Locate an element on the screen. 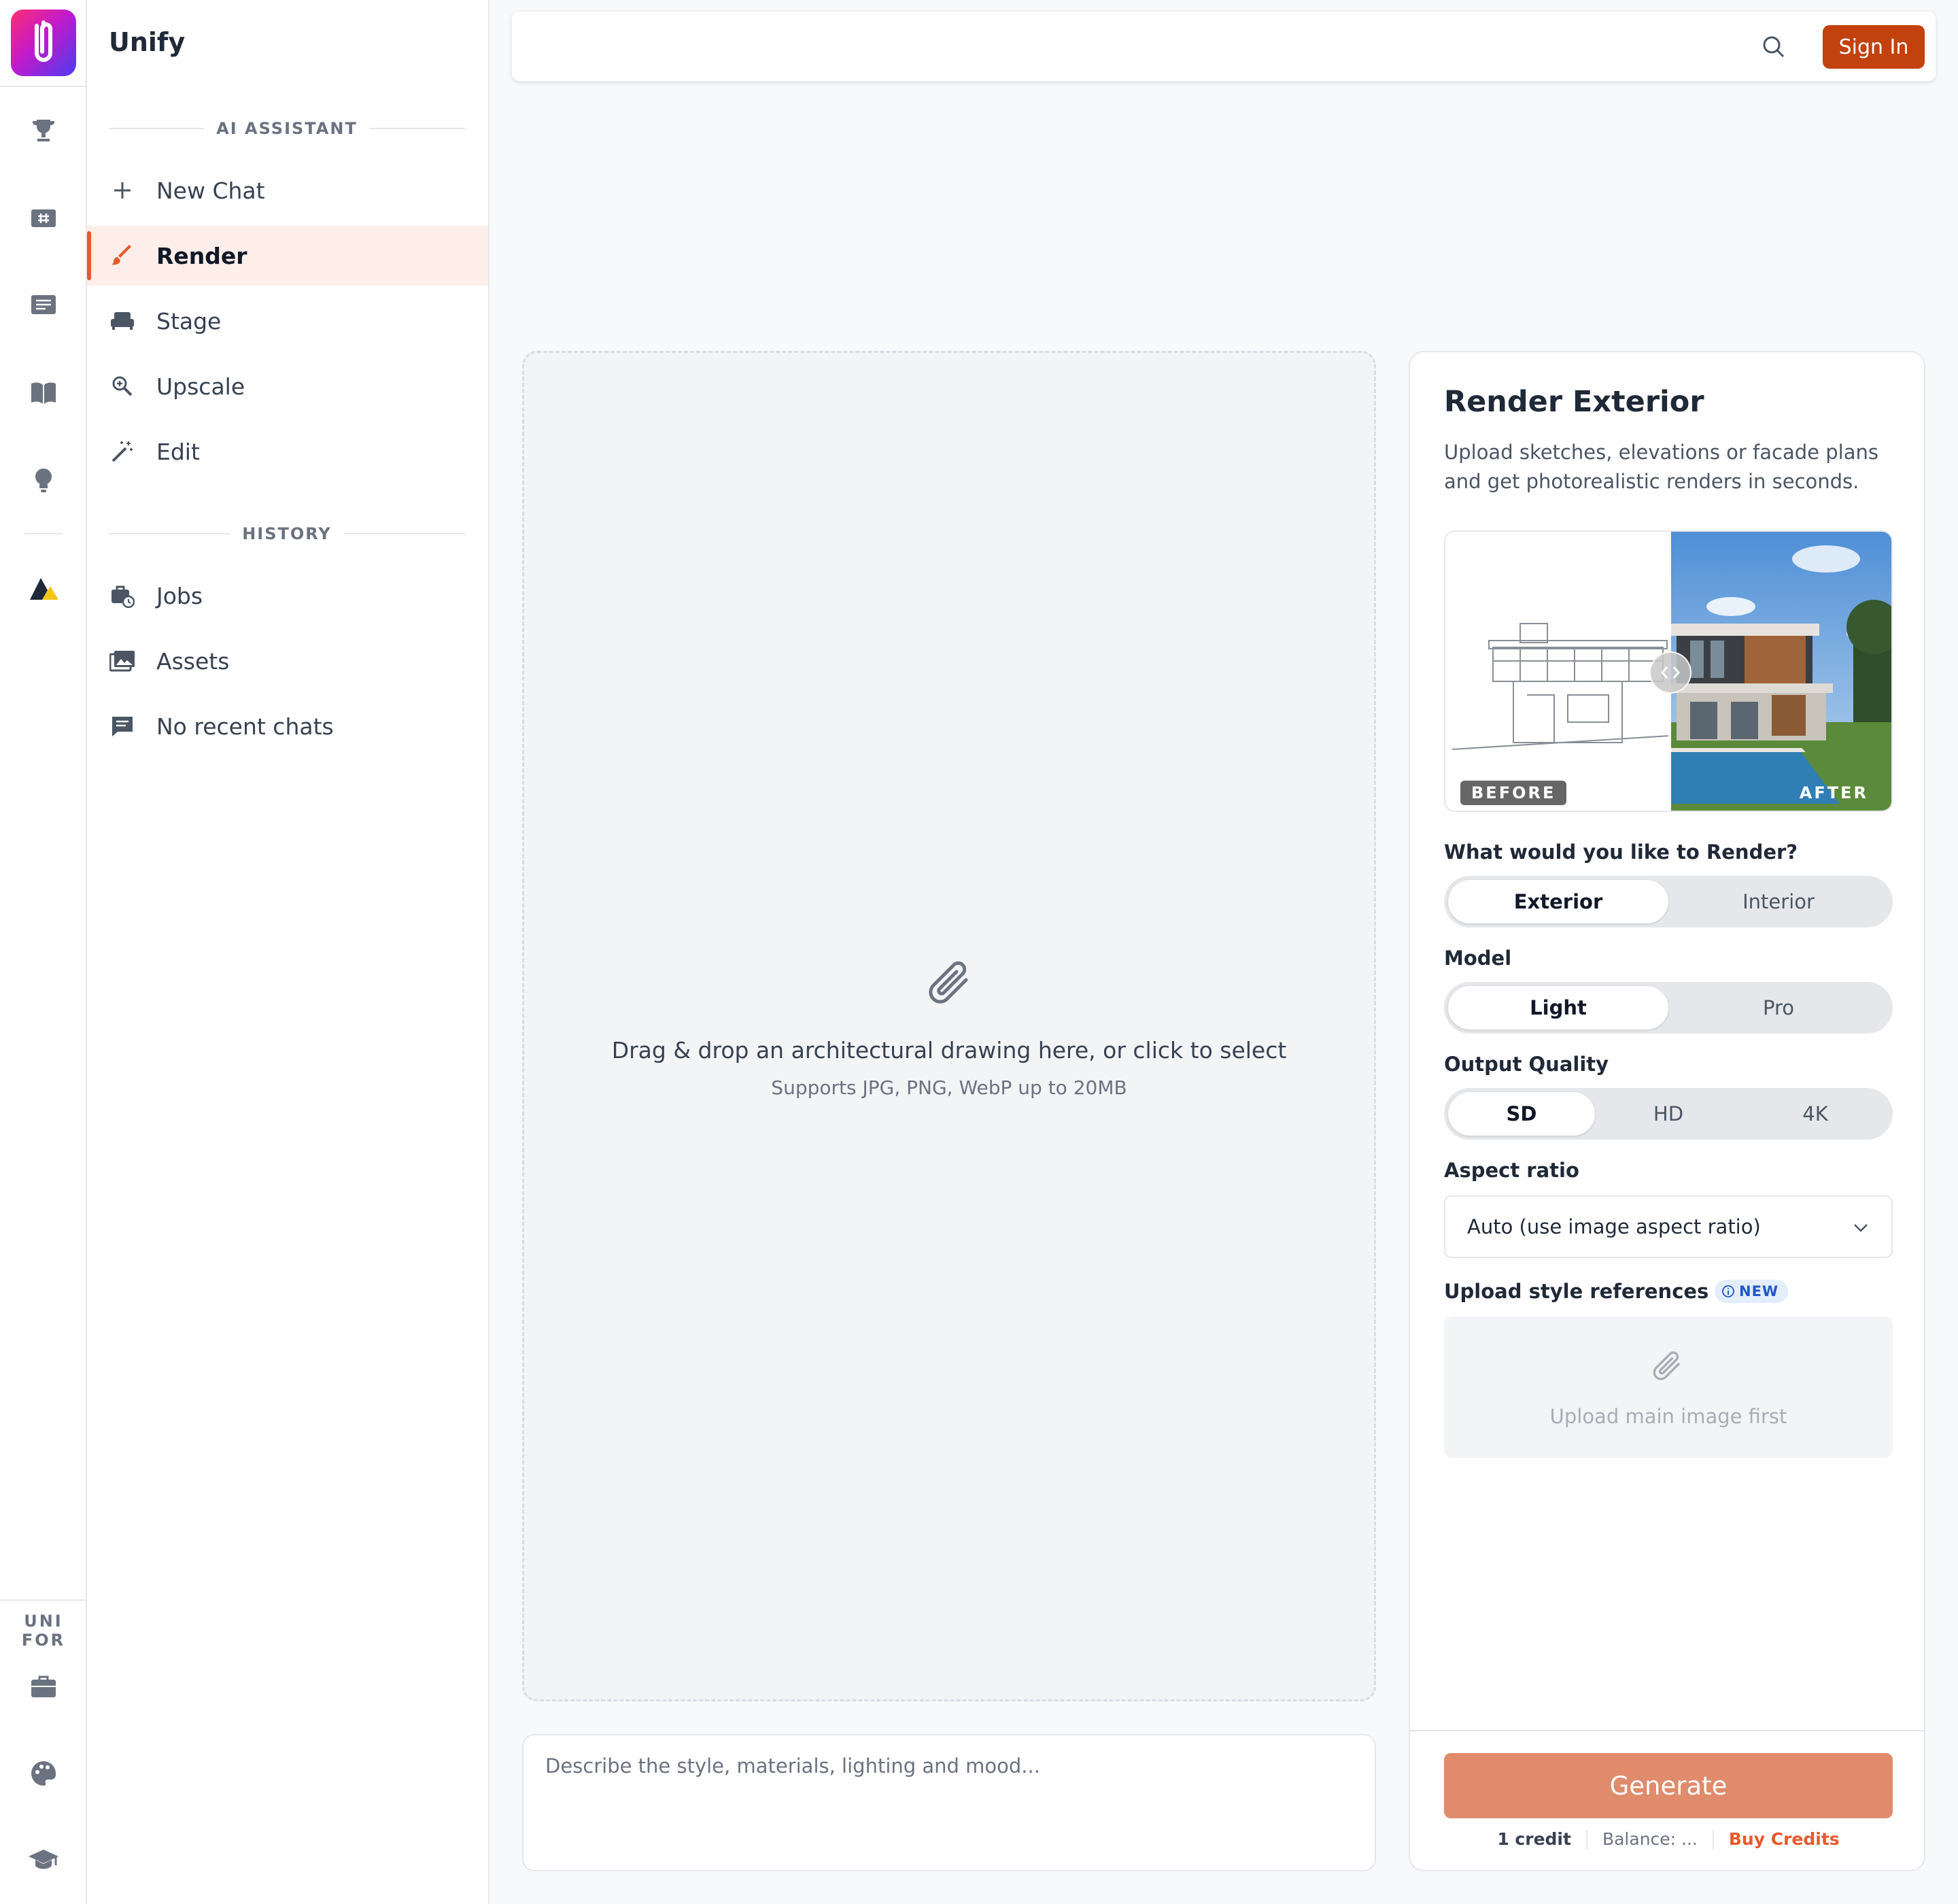 Image resolution: width=1958 pixels, height=1904 pixels. after-label: AFTER is located at coordinates (1833, 793).